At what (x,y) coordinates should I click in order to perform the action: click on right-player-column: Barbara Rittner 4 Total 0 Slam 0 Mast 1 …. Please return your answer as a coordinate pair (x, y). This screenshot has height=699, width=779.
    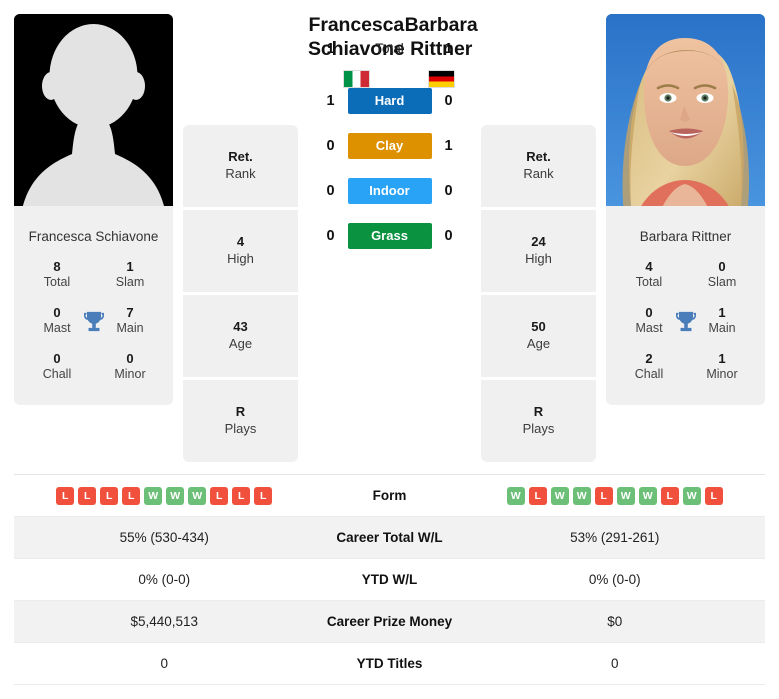
    Looking at the image, I should click on (685, 209).